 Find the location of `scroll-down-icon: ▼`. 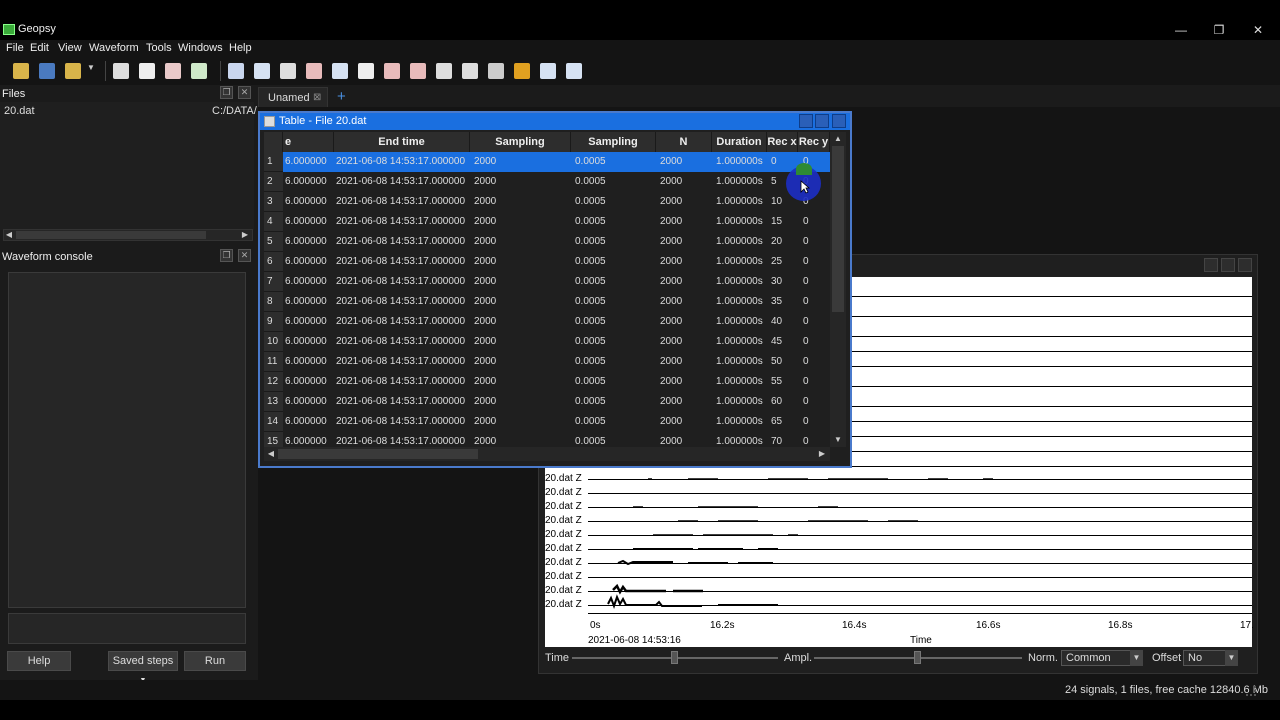

scroll-down-icon: ▼ is located at coordinates (838, 440).